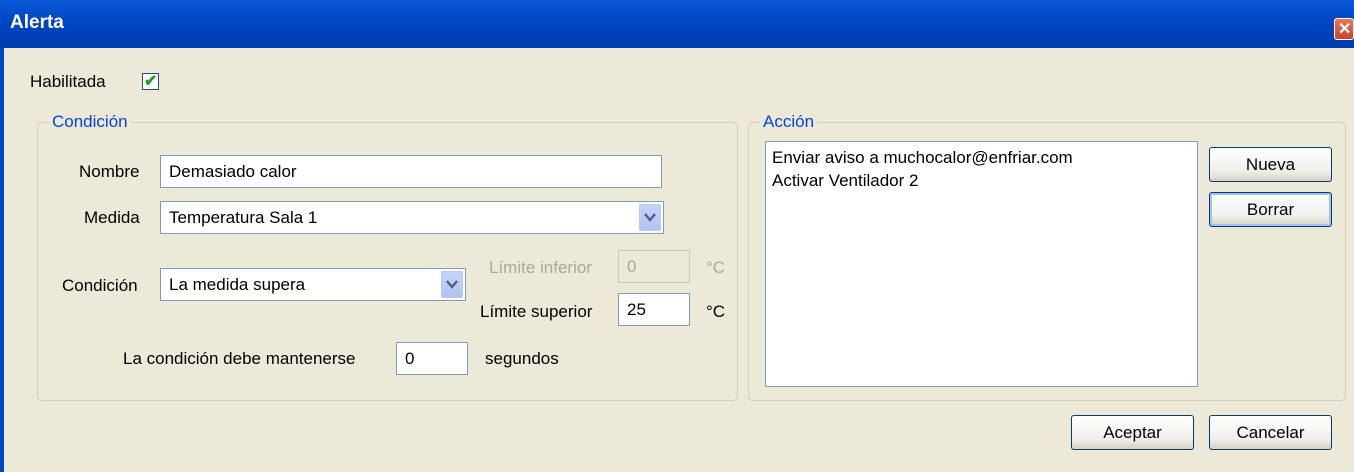 This screenshot has width=1354, height=472. Describe the element at coordinates (1270, 164) in the screenshot. I see `new-action-button: Nueva` at that location.